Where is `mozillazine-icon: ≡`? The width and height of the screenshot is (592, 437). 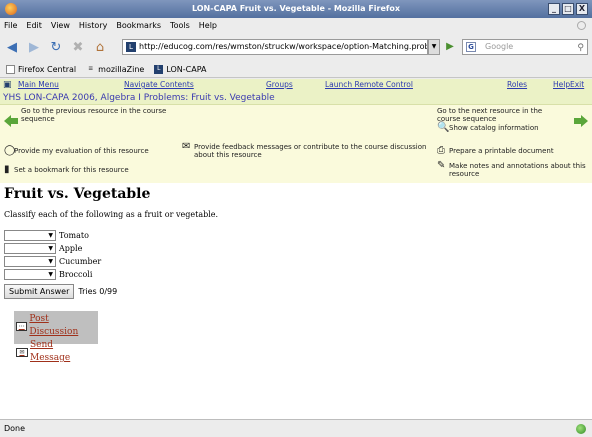 mozillazine-icon: ≡ is located at coordinates (91, 68).